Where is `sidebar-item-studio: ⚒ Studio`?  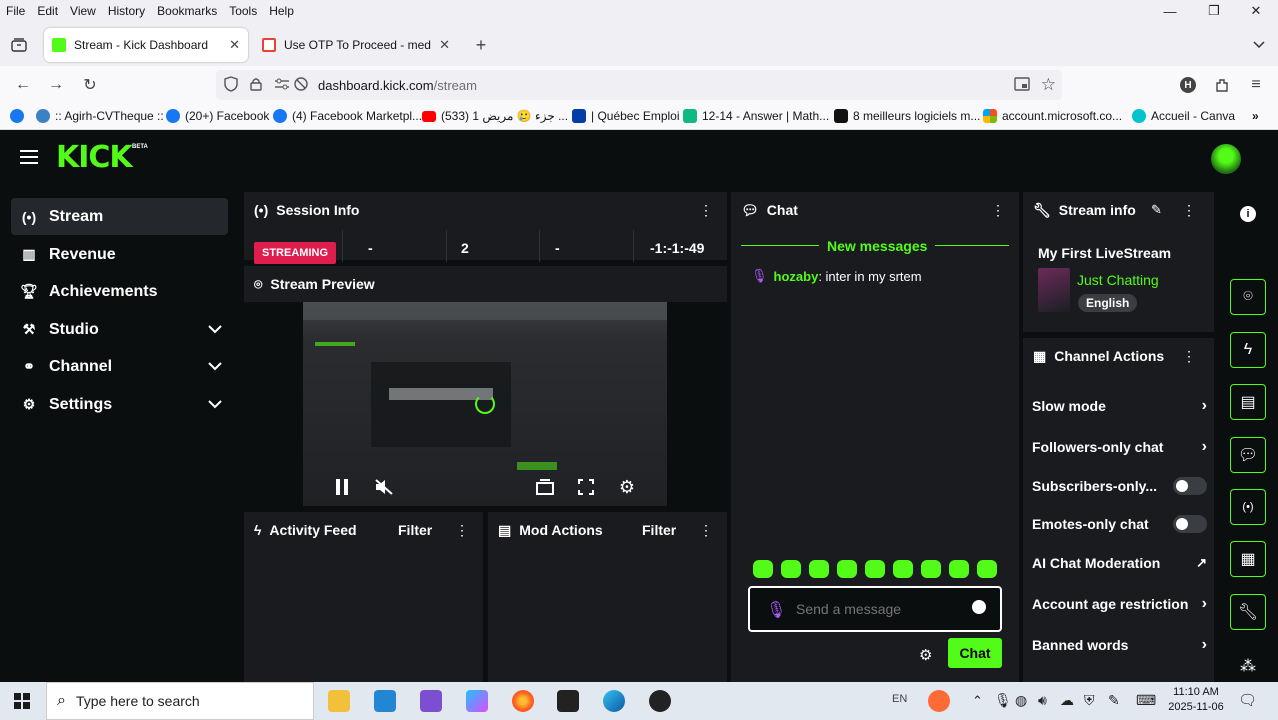
sidebar-item-studio: ⚒ Studio is located at coordinates (119, 329).